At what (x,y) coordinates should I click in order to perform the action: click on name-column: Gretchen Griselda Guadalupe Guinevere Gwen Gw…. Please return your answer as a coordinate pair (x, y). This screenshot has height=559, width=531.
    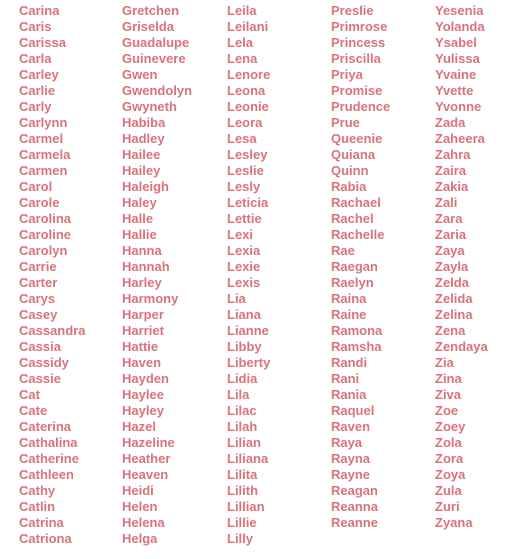
    Looking at the image, I should click on (157, 275).